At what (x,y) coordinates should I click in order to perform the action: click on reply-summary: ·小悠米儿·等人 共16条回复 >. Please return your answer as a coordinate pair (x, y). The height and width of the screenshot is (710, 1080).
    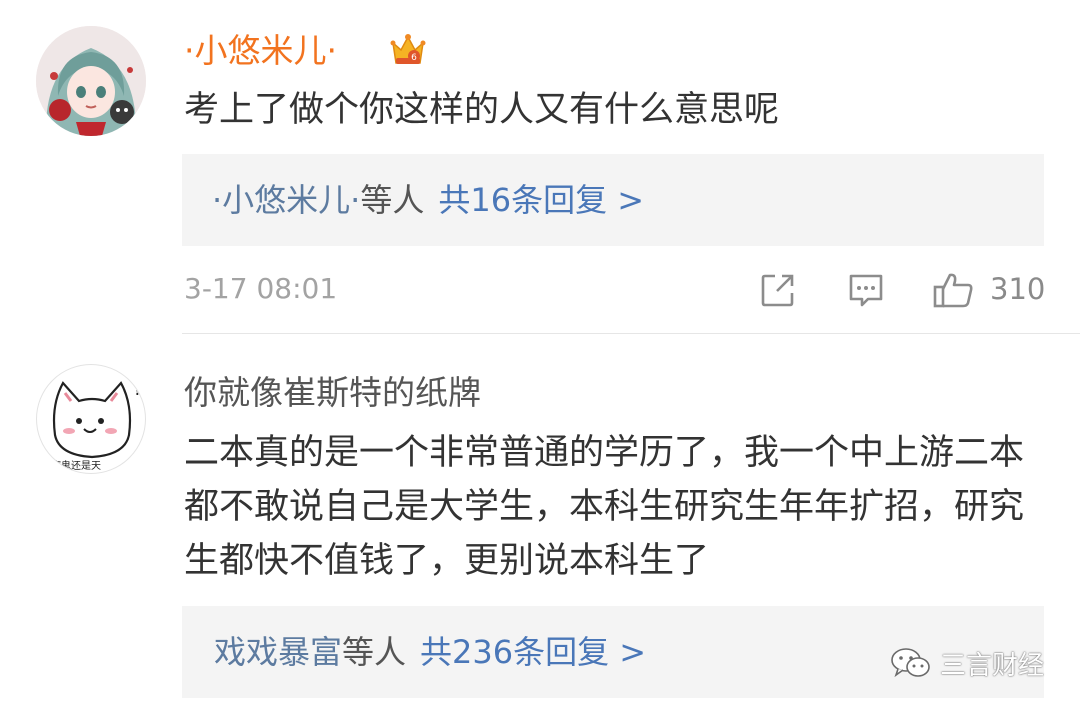
    Looking at the image, I should click on (613, 200).